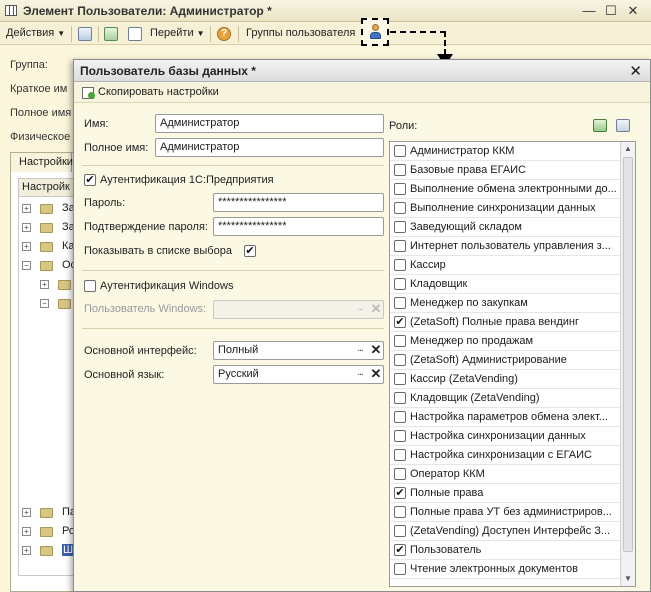  What do you see at coordinates (250, 251) in the screenshot?
I see `show-in-list-checkbox: ✔` at bounding box center [250, 251].